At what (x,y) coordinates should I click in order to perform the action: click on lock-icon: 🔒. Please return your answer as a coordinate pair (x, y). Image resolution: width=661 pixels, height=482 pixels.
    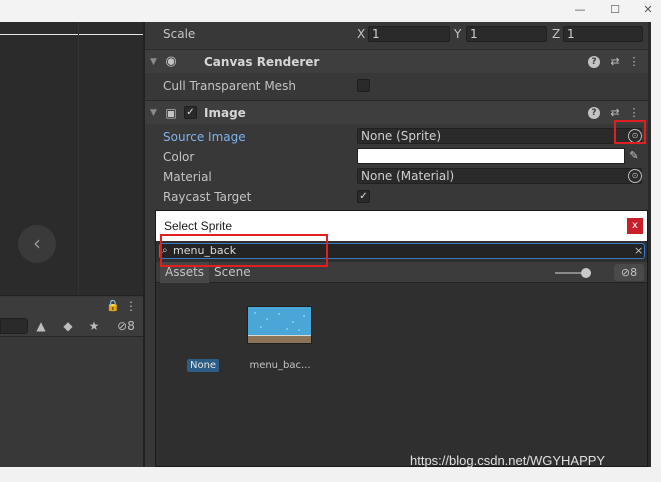
    Looking at the image, I should click on (113, 306).